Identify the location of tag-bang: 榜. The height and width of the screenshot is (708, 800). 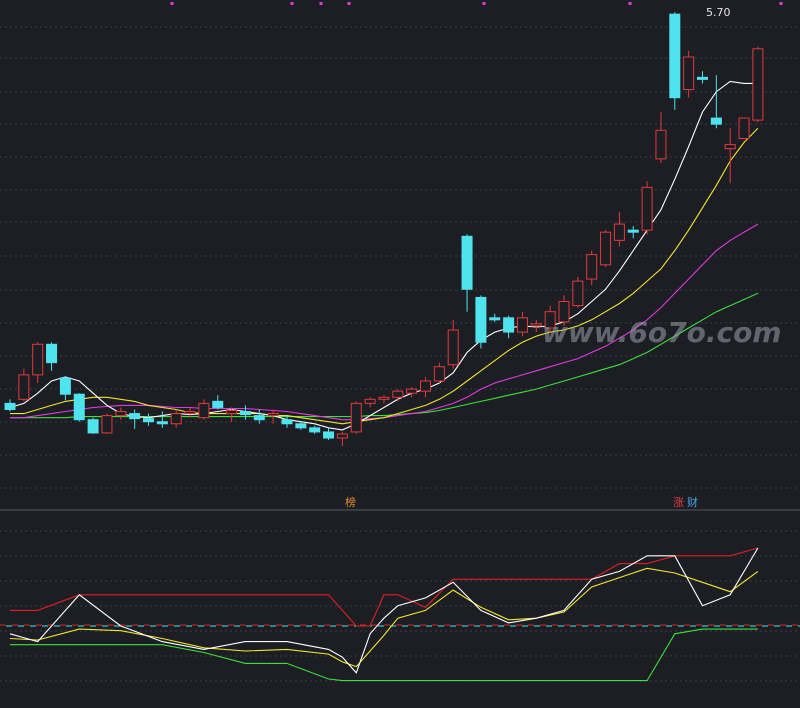
(350, 502).